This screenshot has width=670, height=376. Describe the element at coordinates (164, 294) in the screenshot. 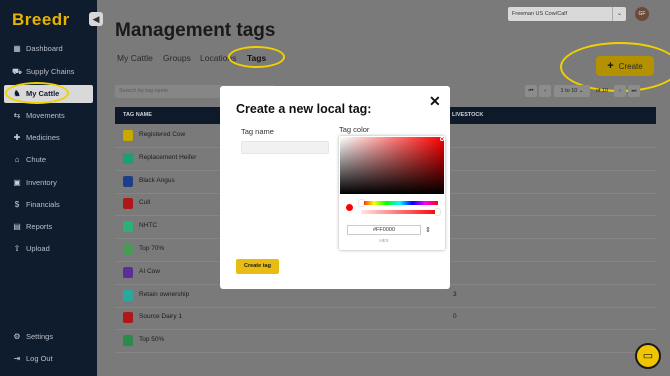

I see `tag-name: Retain ownership` at that location.